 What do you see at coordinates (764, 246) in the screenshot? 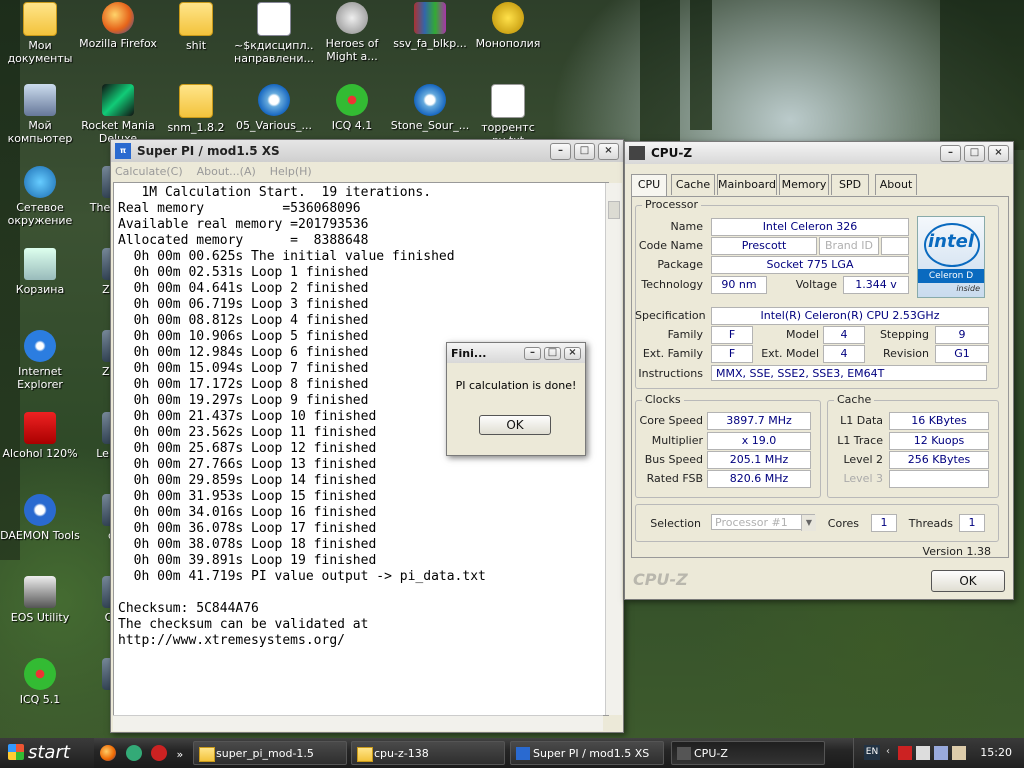
I see `codename-value: Prescott` at bounding box center [764, 246].